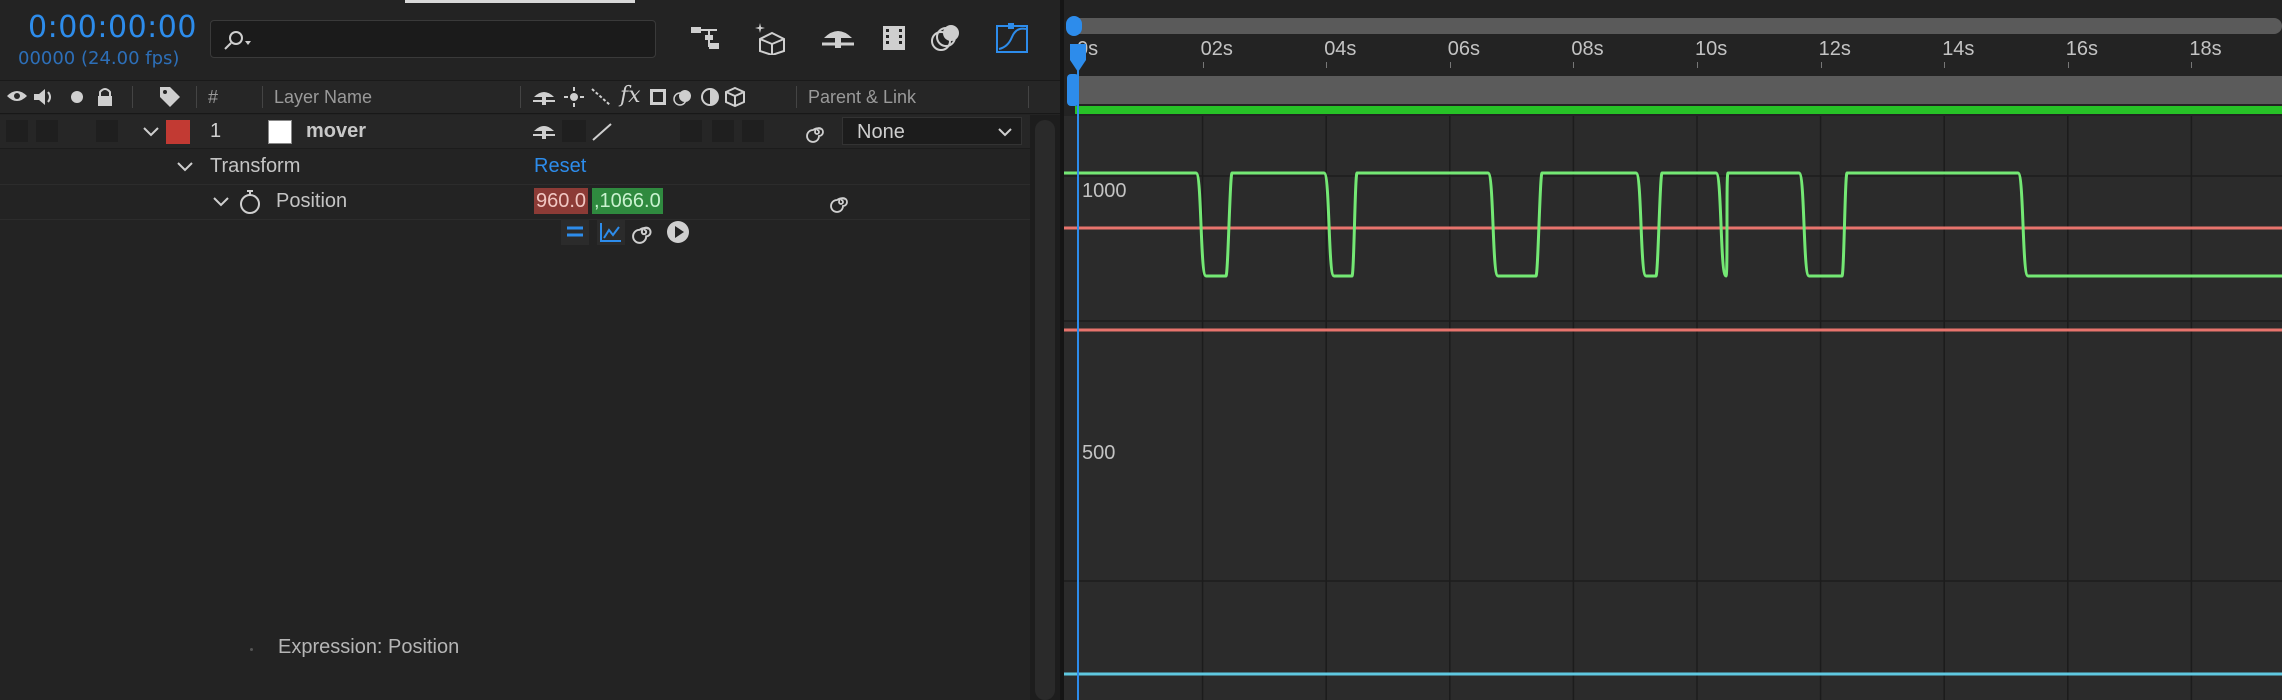  I want to click on adjustment-layer-icon, so click(710, 97).